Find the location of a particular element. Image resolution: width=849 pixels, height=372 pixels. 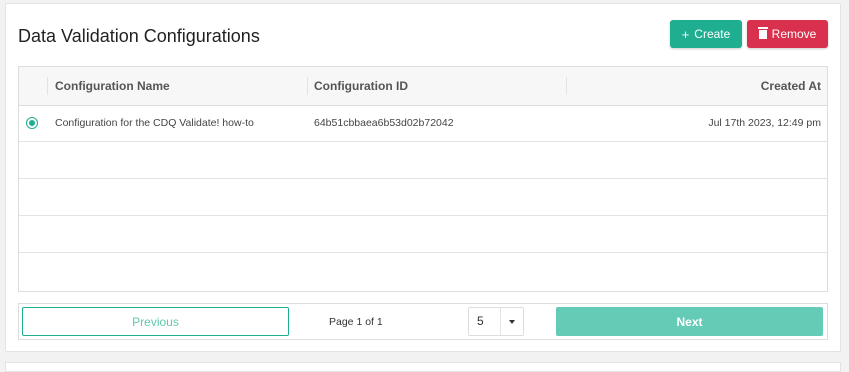

page-size-dropdown-toggle is located at coordinates (511, 321).